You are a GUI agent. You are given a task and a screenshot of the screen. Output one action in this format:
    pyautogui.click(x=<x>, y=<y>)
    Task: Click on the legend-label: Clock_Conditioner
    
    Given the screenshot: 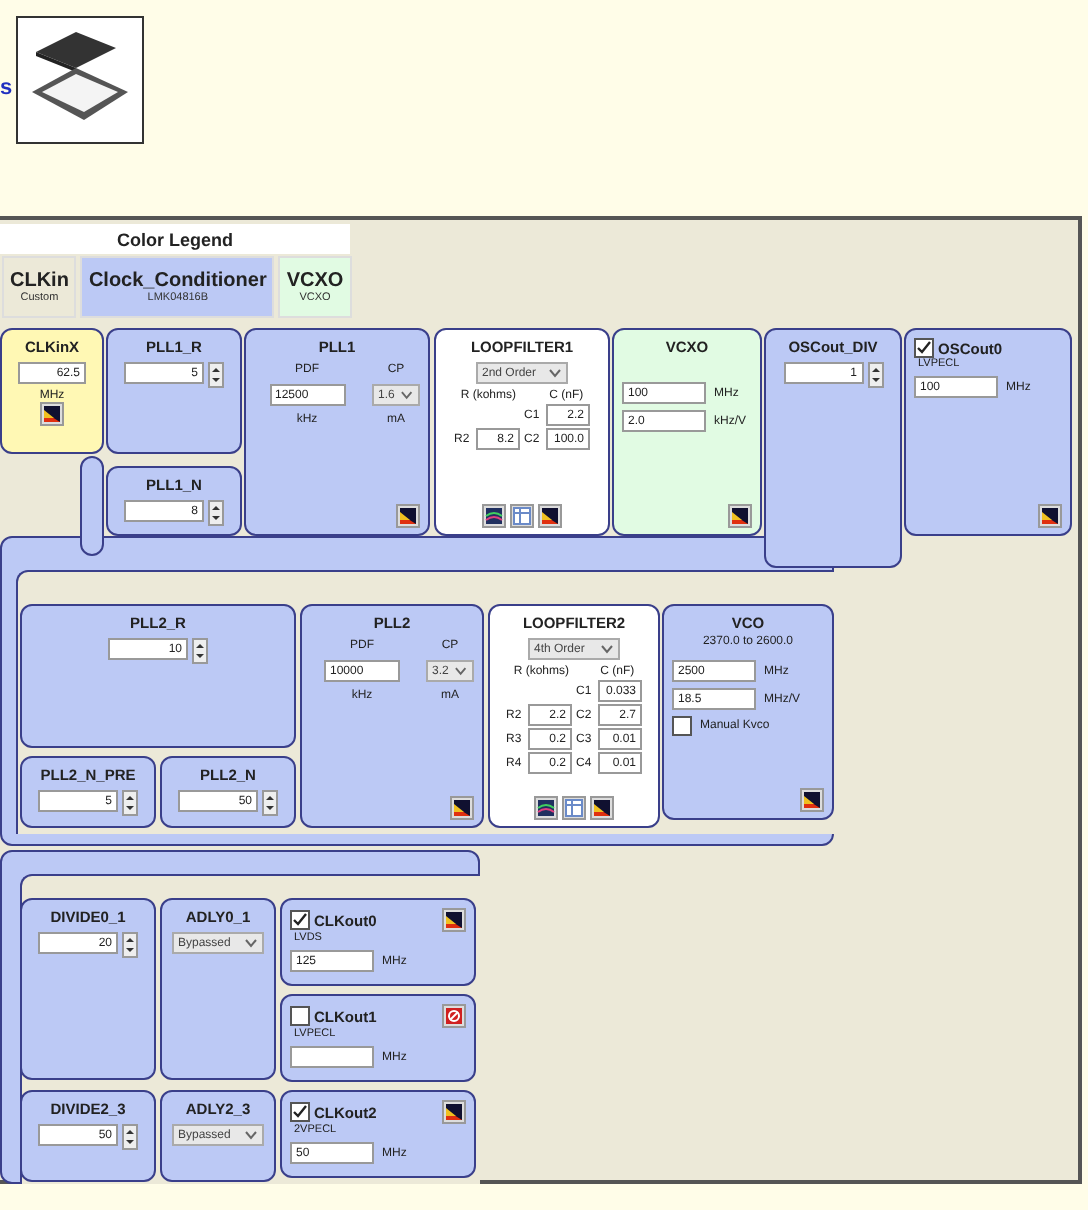 What is the action you would take?
    pyautogui.click(x=177, y=281)
    